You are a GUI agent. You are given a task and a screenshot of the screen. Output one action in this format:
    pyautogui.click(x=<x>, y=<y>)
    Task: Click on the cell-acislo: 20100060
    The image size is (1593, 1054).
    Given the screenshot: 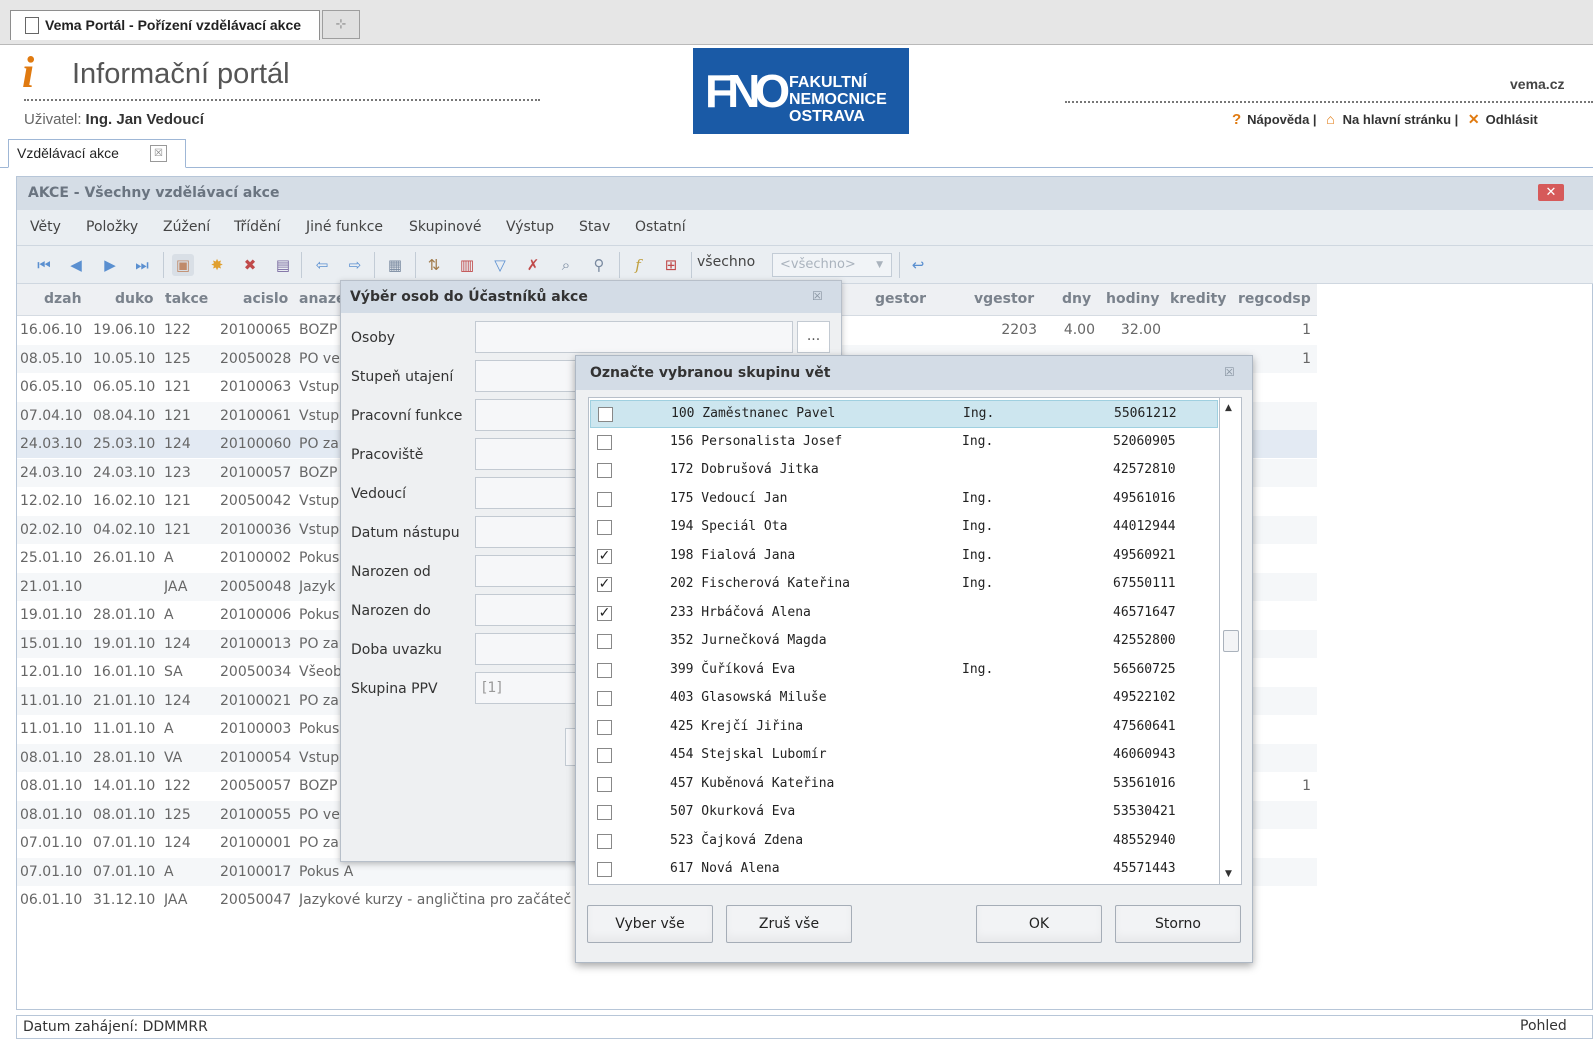 What is the action you would take?
    pyautogui.click(x=256, y=444)
    